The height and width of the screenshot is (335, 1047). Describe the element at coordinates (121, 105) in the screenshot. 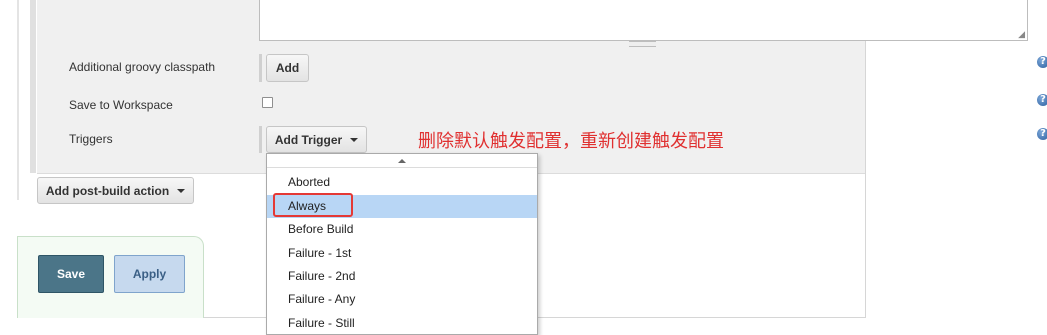

I see `save-to-workspace-label: Save to Workspace` at that location.